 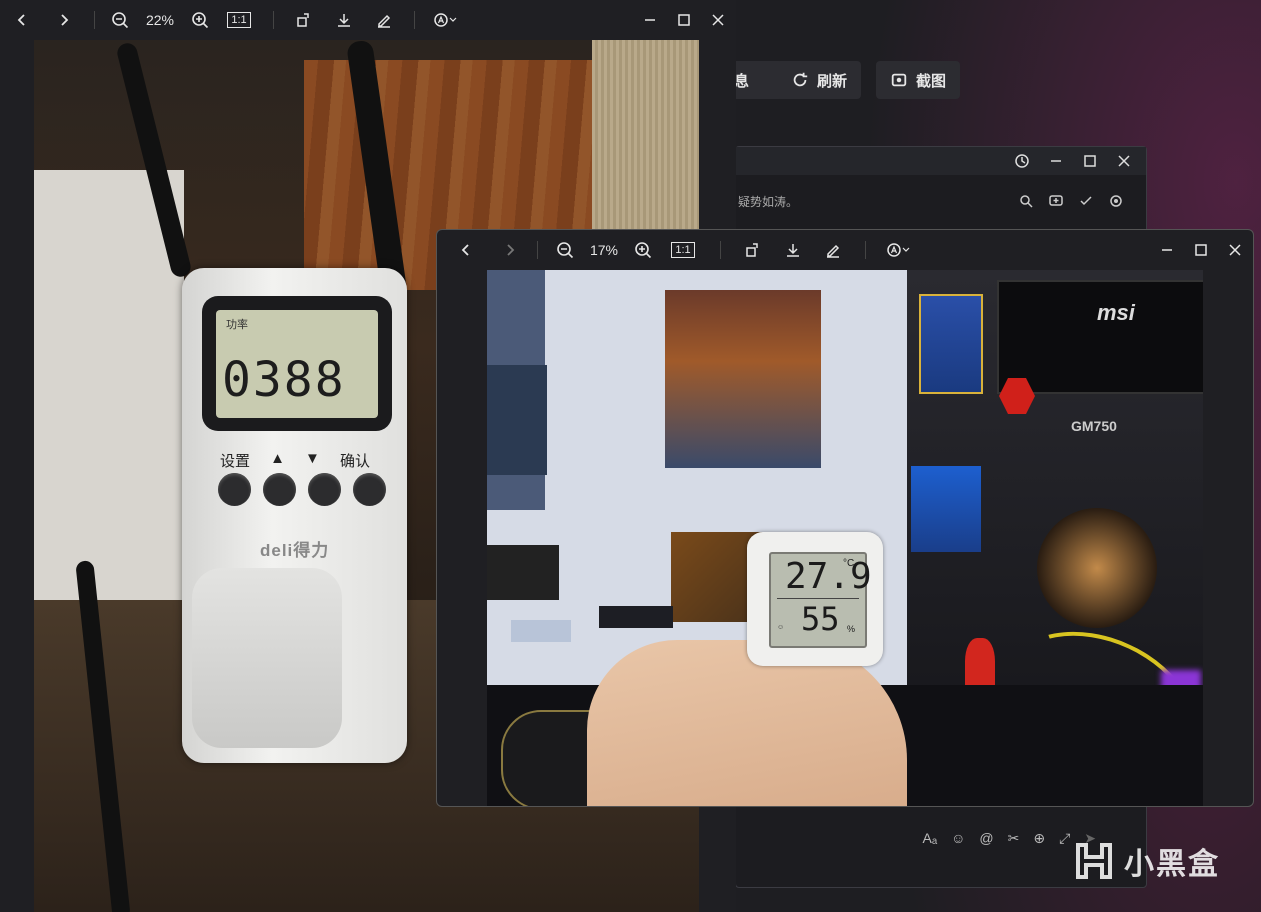 I want to click on add-icon: ⊕, so click(x=1039, y=838).